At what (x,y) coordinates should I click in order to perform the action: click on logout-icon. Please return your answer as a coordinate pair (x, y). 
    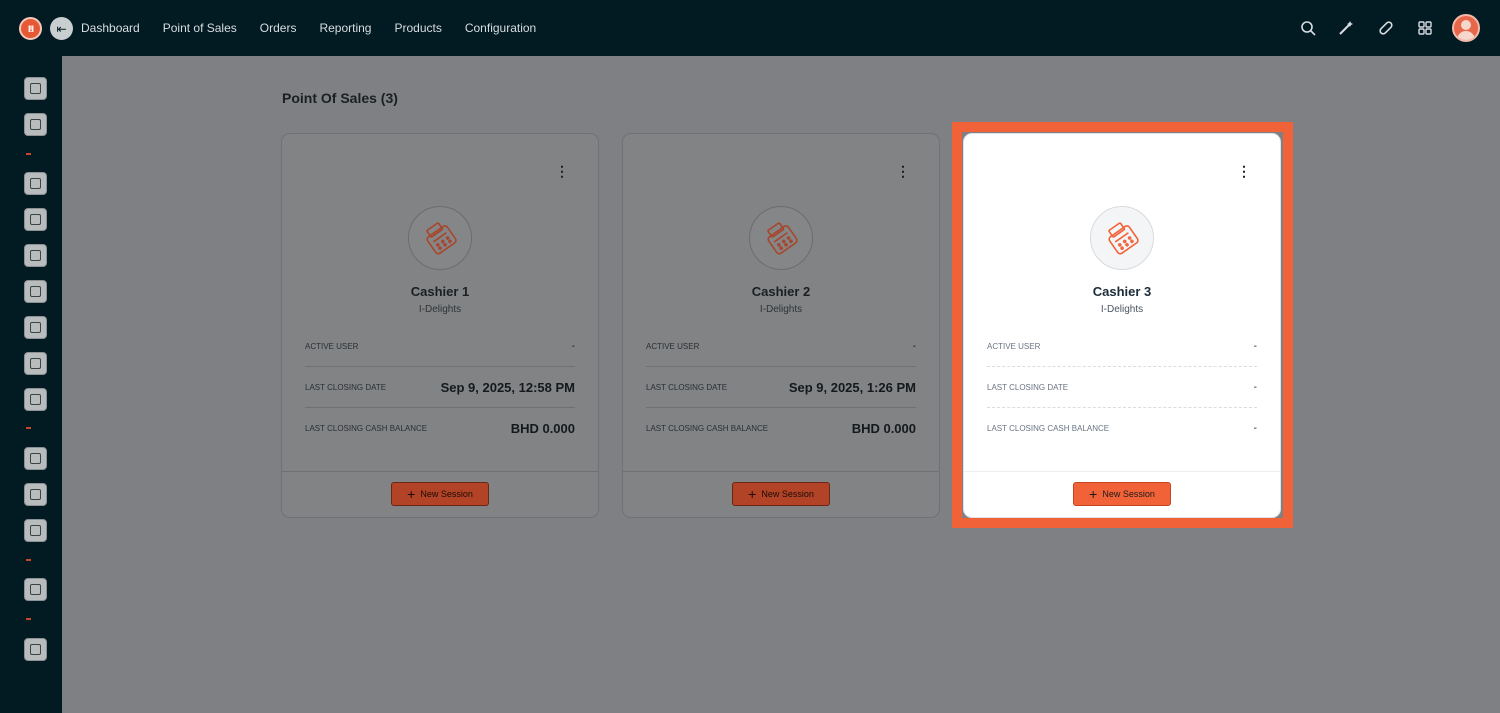
    Looking at the image, I should click on (35, 649).